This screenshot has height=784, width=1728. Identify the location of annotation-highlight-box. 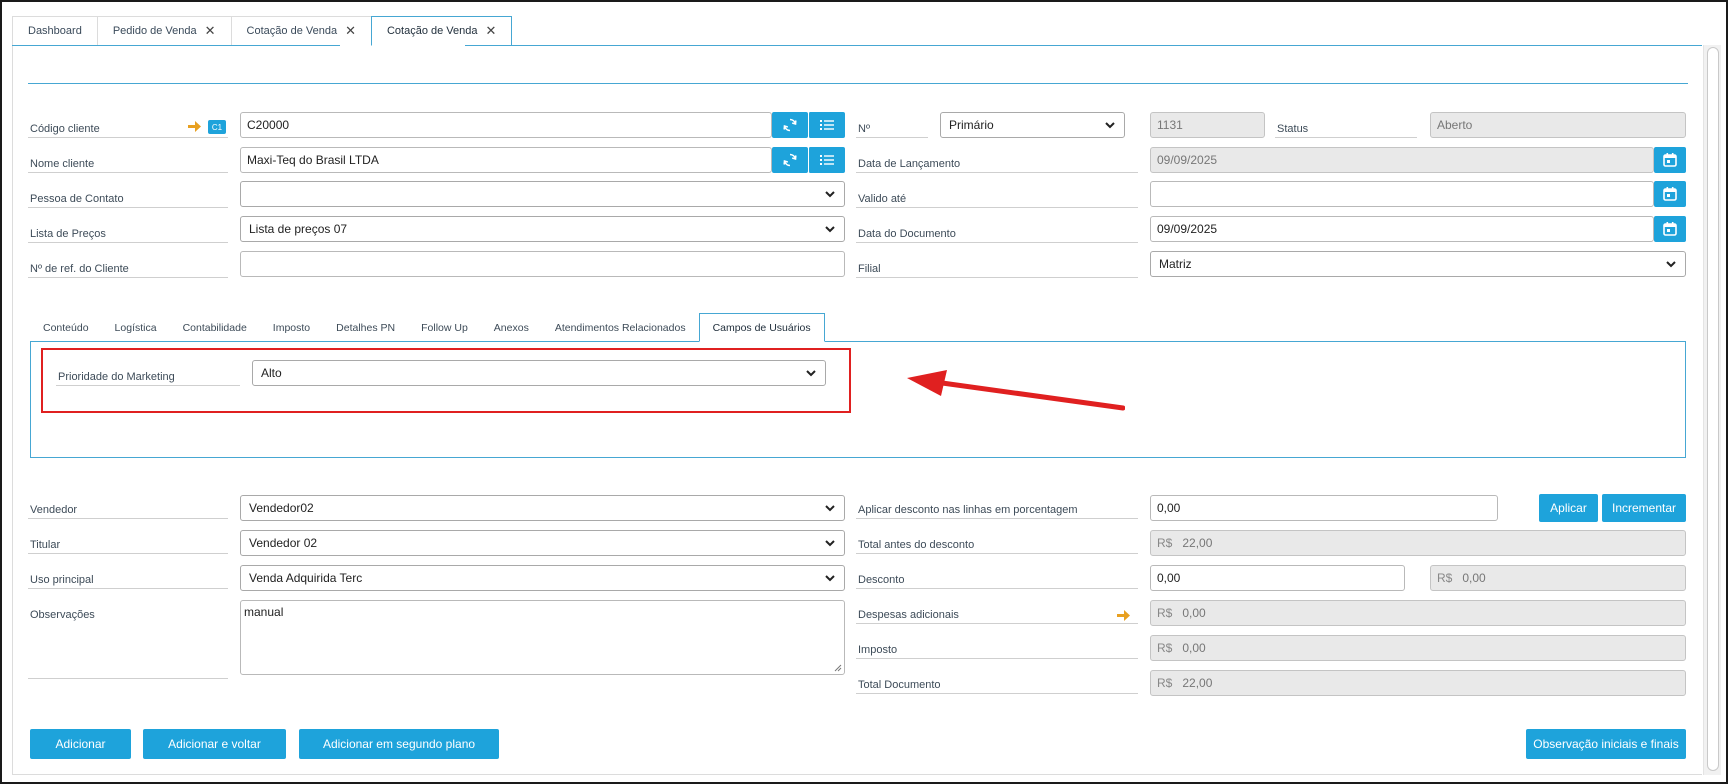
(446, 380).